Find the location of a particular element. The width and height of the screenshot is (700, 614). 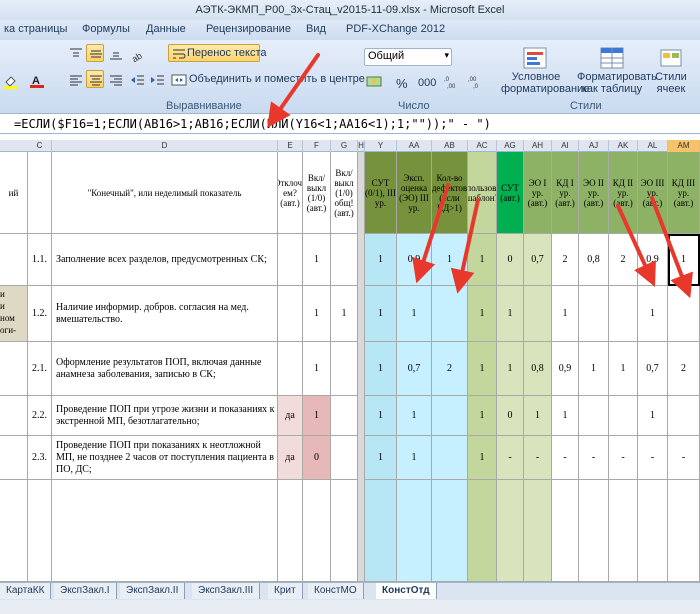

header-y: СУТ (0/1), III ур. is located at coordinates (381, 193).